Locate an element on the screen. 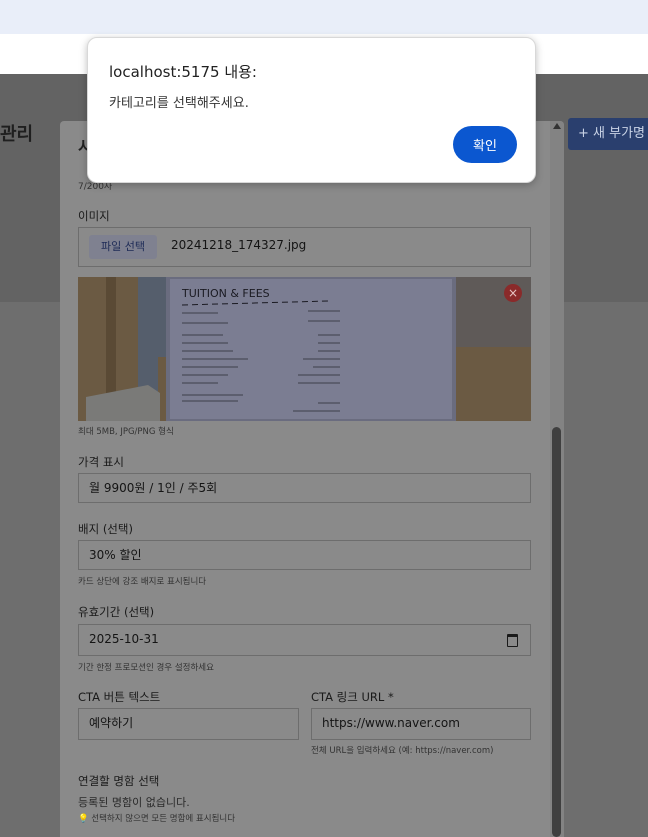  browser-toolbar is located at coordinates (324, 17).